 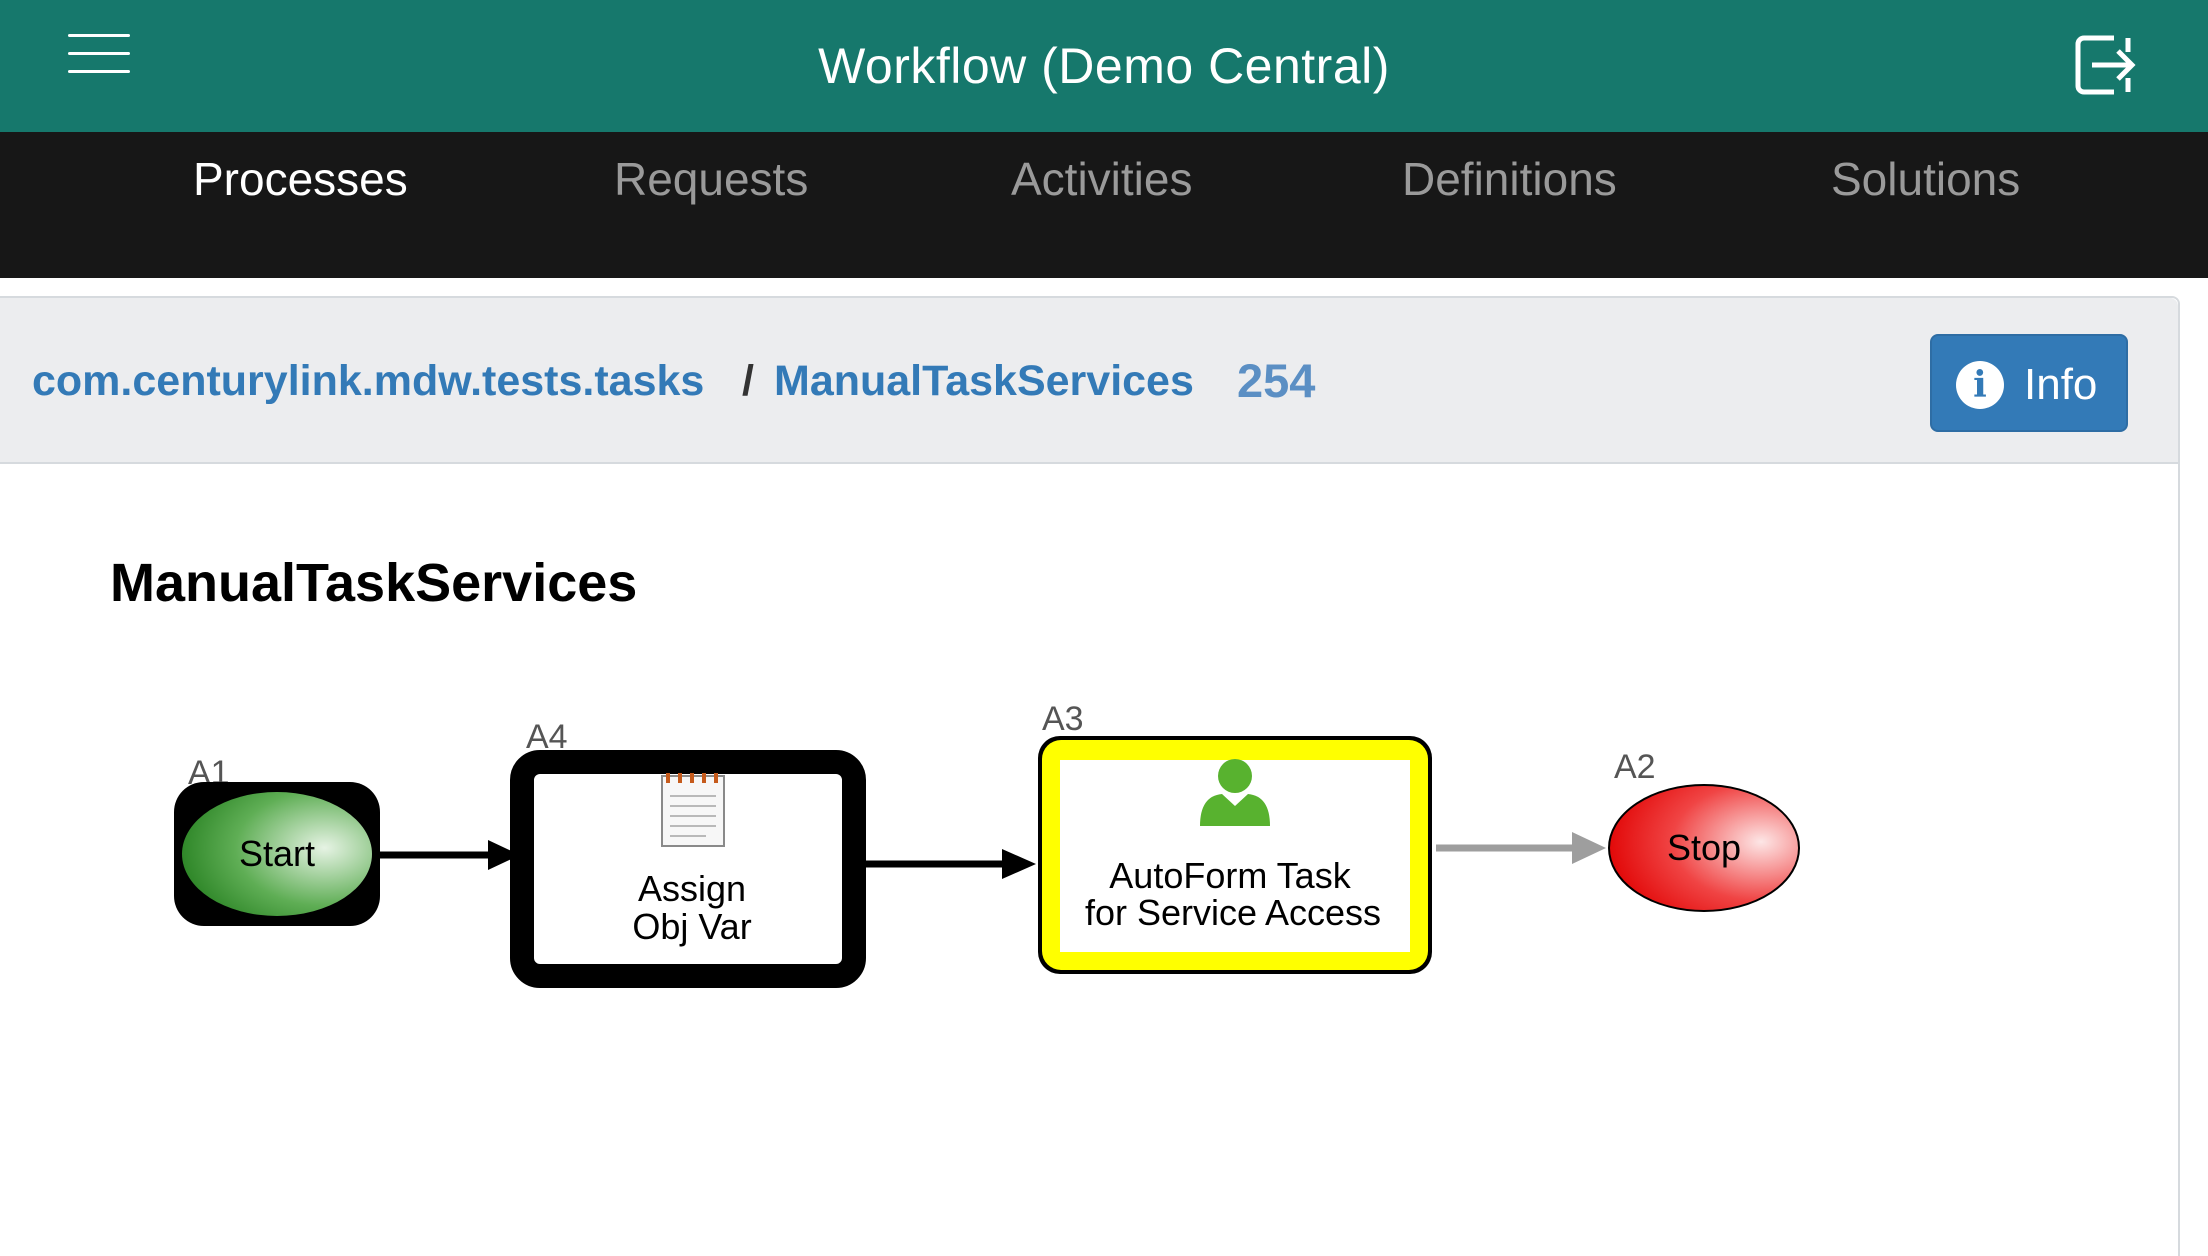 I want to click on info-circle-icon: i, so click(x=1980, y=385).